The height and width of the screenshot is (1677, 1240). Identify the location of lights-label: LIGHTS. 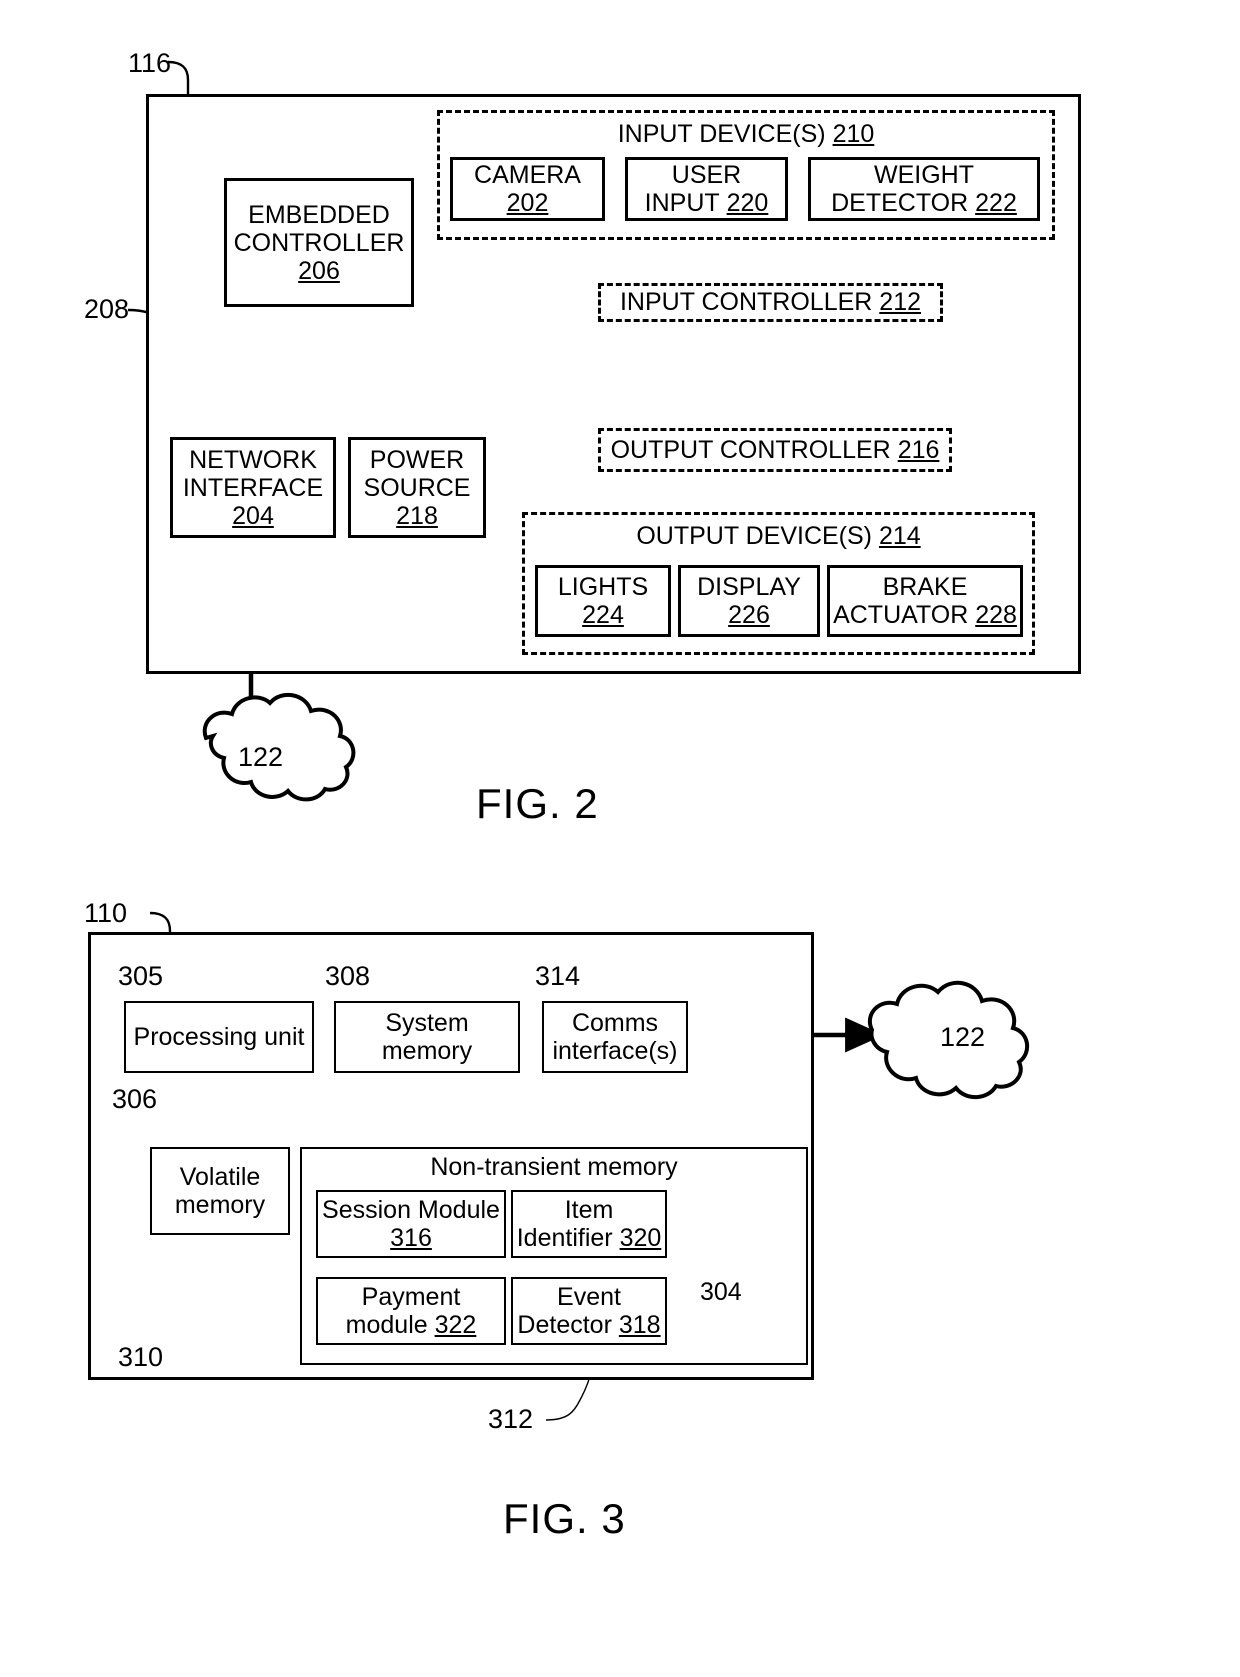
(603, 587).